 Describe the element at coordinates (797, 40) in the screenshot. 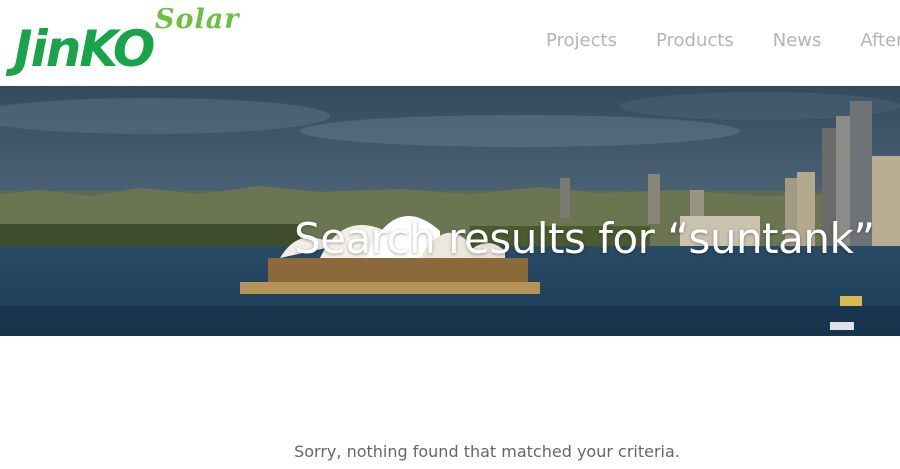

I see `nav-item-news: News` at that location.